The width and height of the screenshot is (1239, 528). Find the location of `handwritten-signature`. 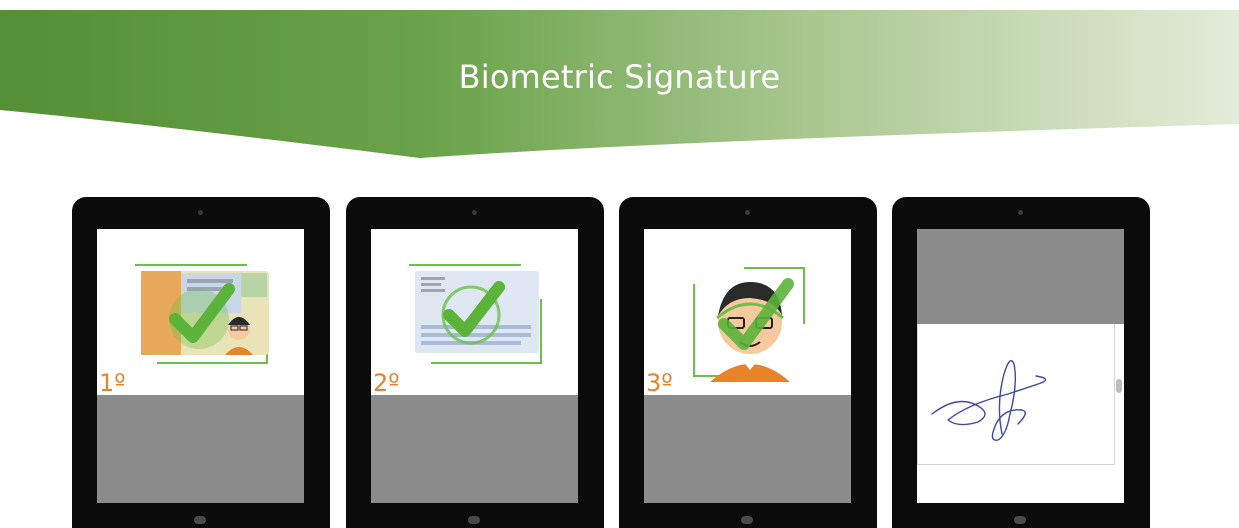

handwritten-signature is located at coordinates (989, 400).